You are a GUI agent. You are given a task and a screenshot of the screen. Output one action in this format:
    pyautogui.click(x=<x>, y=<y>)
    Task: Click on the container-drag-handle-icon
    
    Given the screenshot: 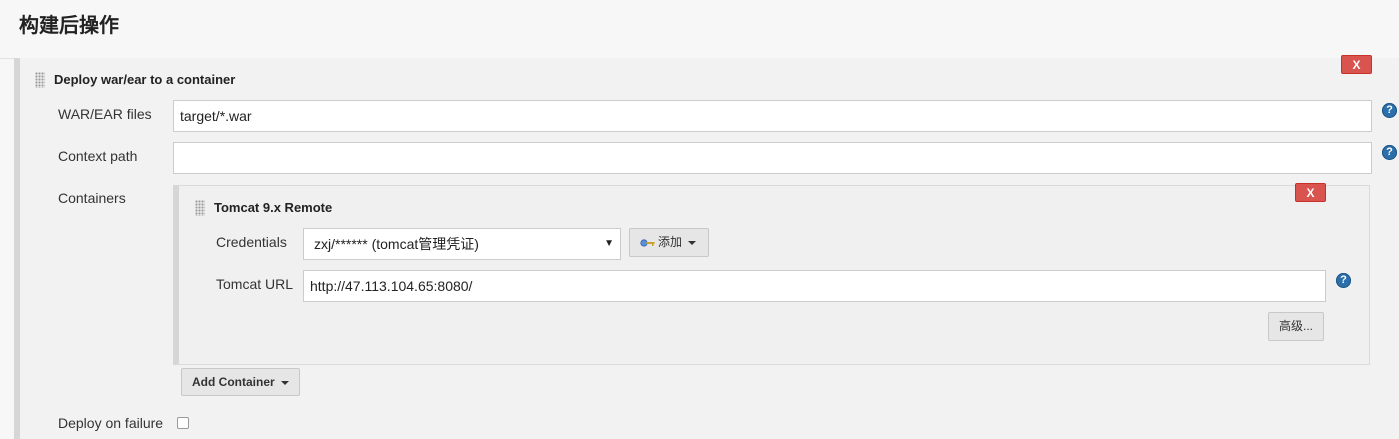 What is the action you would take?
    pyautogui.click(x=200, y=208)
    